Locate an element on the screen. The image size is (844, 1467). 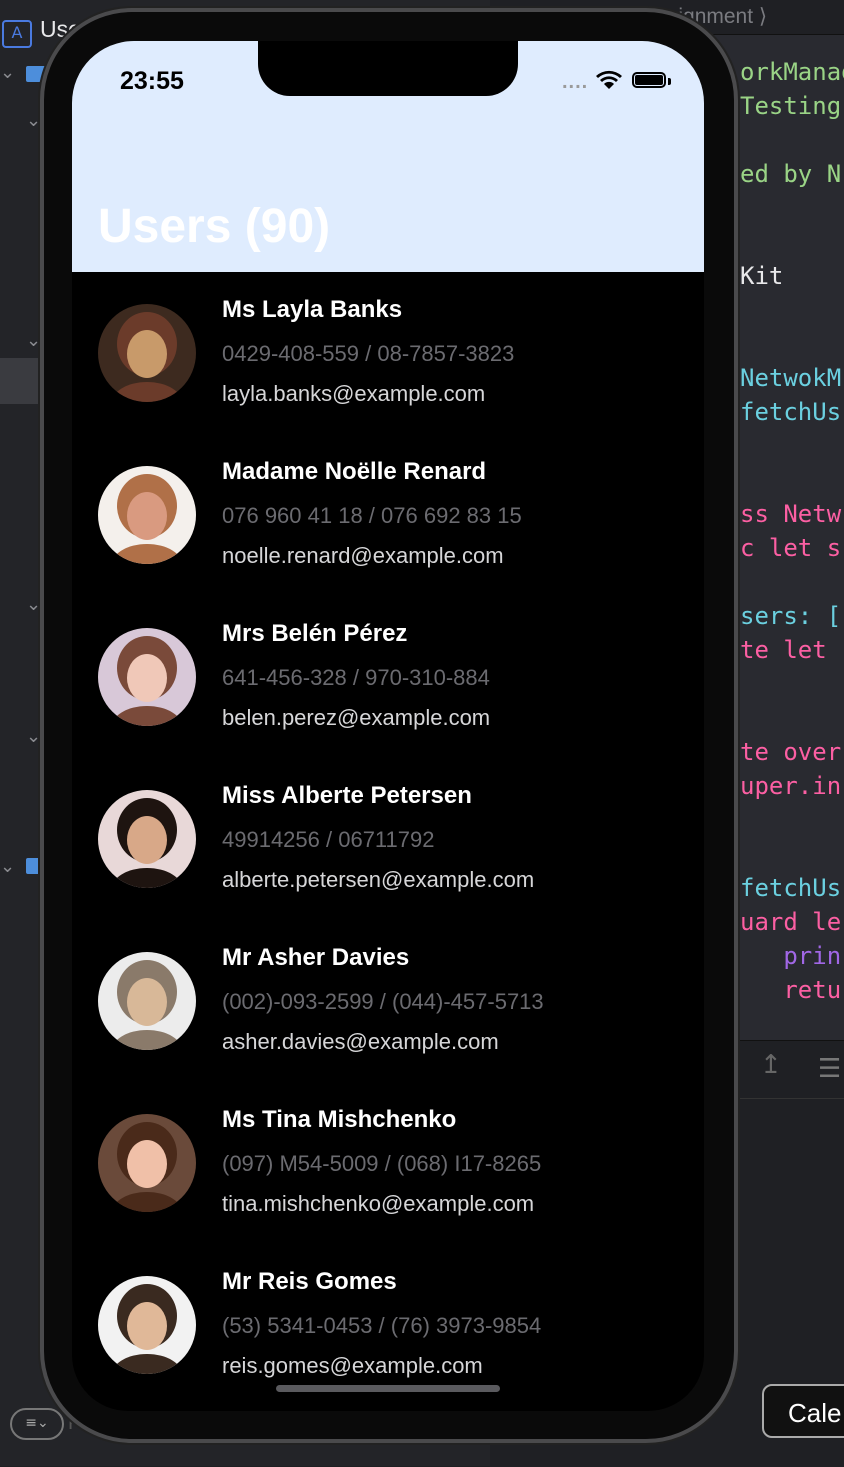
code-line: prin is located at coordinates (791, 956).